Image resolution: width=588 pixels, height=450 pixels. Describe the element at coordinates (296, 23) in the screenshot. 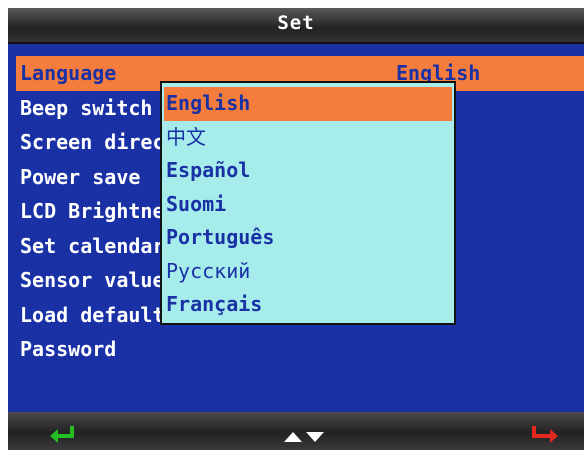

I see `page-title: Set` at that location.